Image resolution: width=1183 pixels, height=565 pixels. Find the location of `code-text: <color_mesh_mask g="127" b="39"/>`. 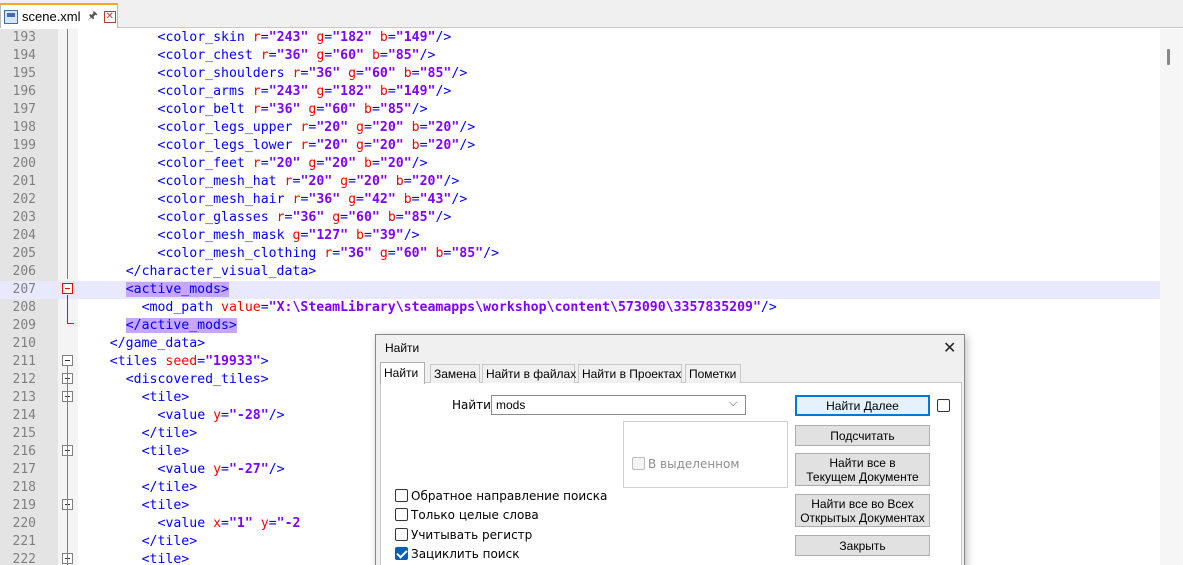

code-text: <color_mesh_mask g="127" b="39"/> is located at coordinates (249, 236).